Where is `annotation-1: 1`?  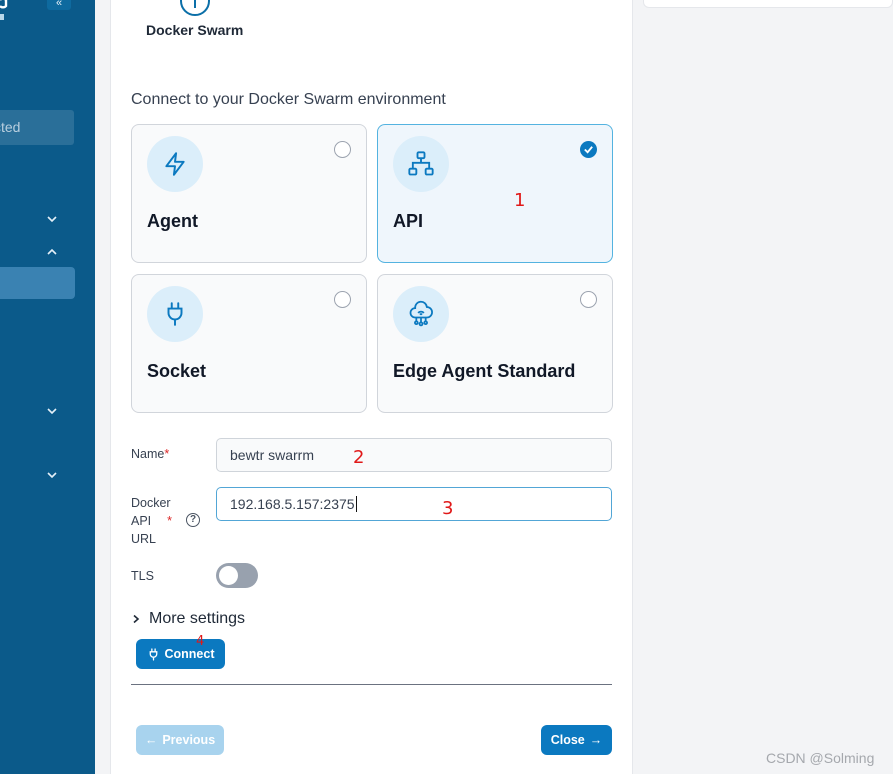
annotation-1: 1 is located at coordinates (520, 200).